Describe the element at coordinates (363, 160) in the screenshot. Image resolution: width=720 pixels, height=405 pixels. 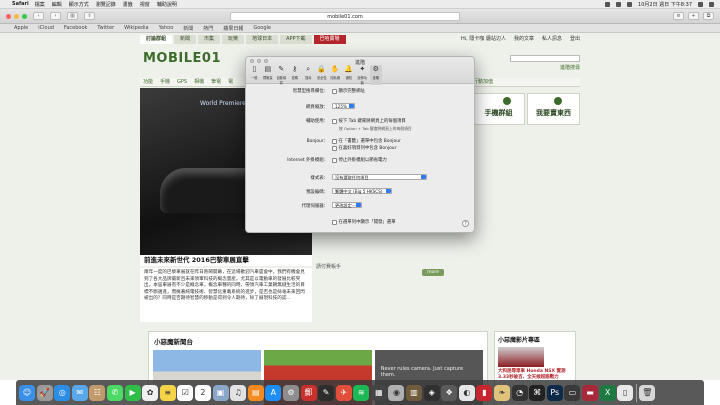
I see `stop-plugins-label: 停止外掛模組以節省電力` at that location.